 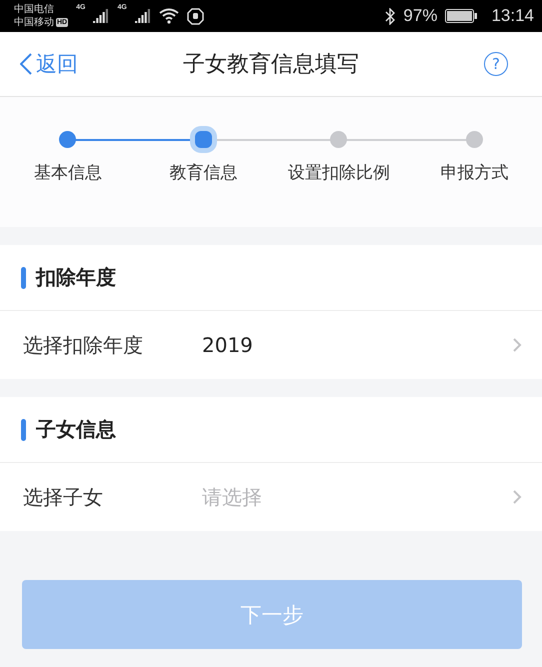 What do you see at coordinates (474, 173) in the screenshot?
I see `step-label: 申报方式` at bounding box center [474, 173].